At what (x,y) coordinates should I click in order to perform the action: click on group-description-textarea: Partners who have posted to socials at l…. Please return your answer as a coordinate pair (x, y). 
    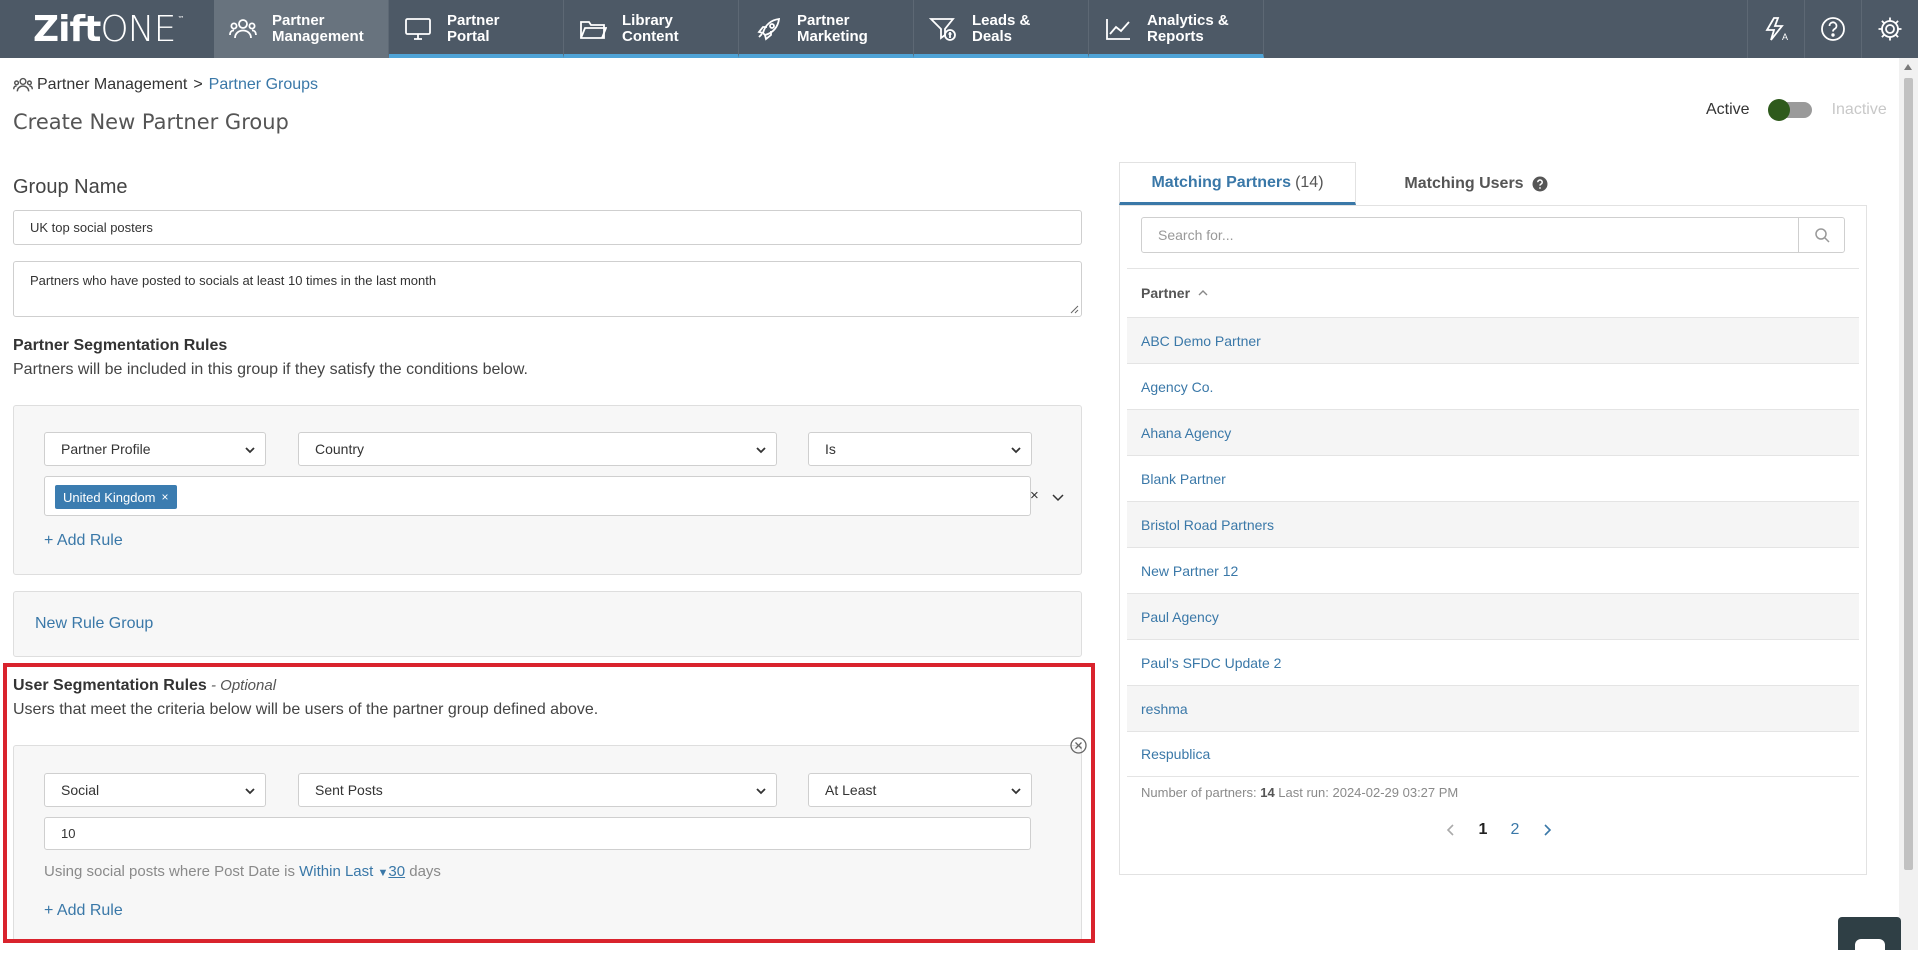
    Looking at the image, I should click on (547, 289).